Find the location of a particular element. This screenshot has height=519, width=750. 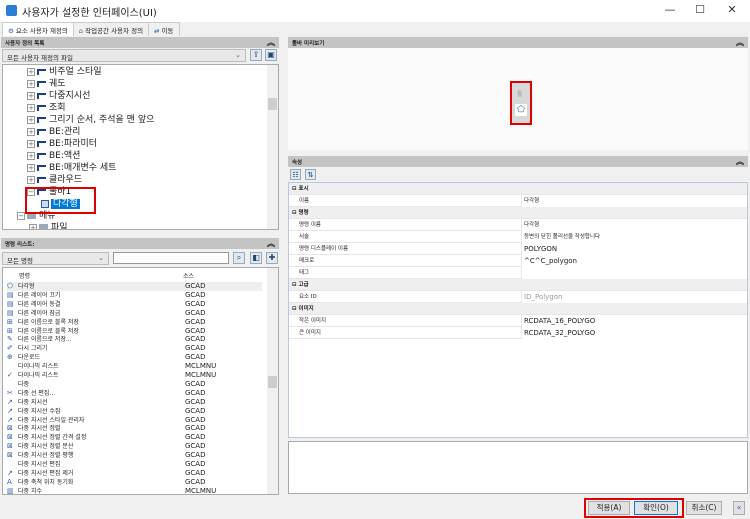

command-row: 다중 GCAD is located at coordinates (134, 384).